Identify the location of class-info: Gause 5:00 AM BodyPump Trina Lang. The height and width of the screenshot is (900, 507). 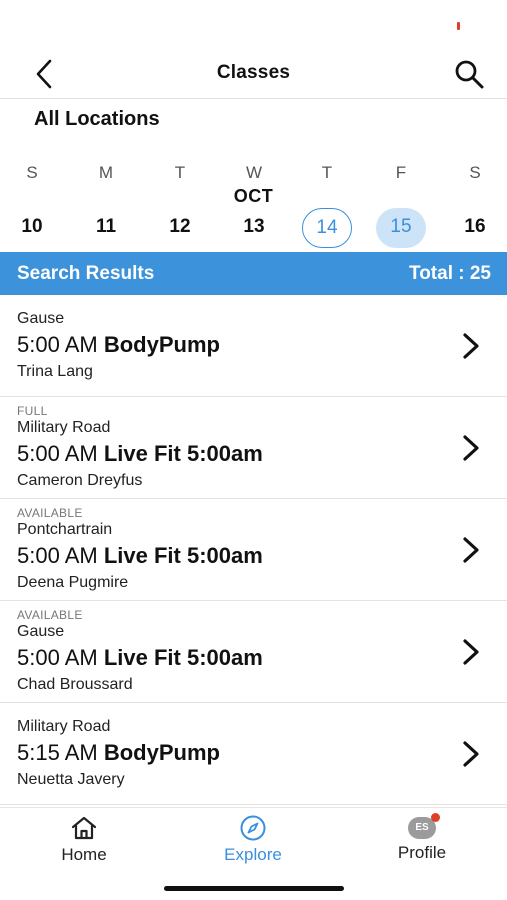
(232, 346).